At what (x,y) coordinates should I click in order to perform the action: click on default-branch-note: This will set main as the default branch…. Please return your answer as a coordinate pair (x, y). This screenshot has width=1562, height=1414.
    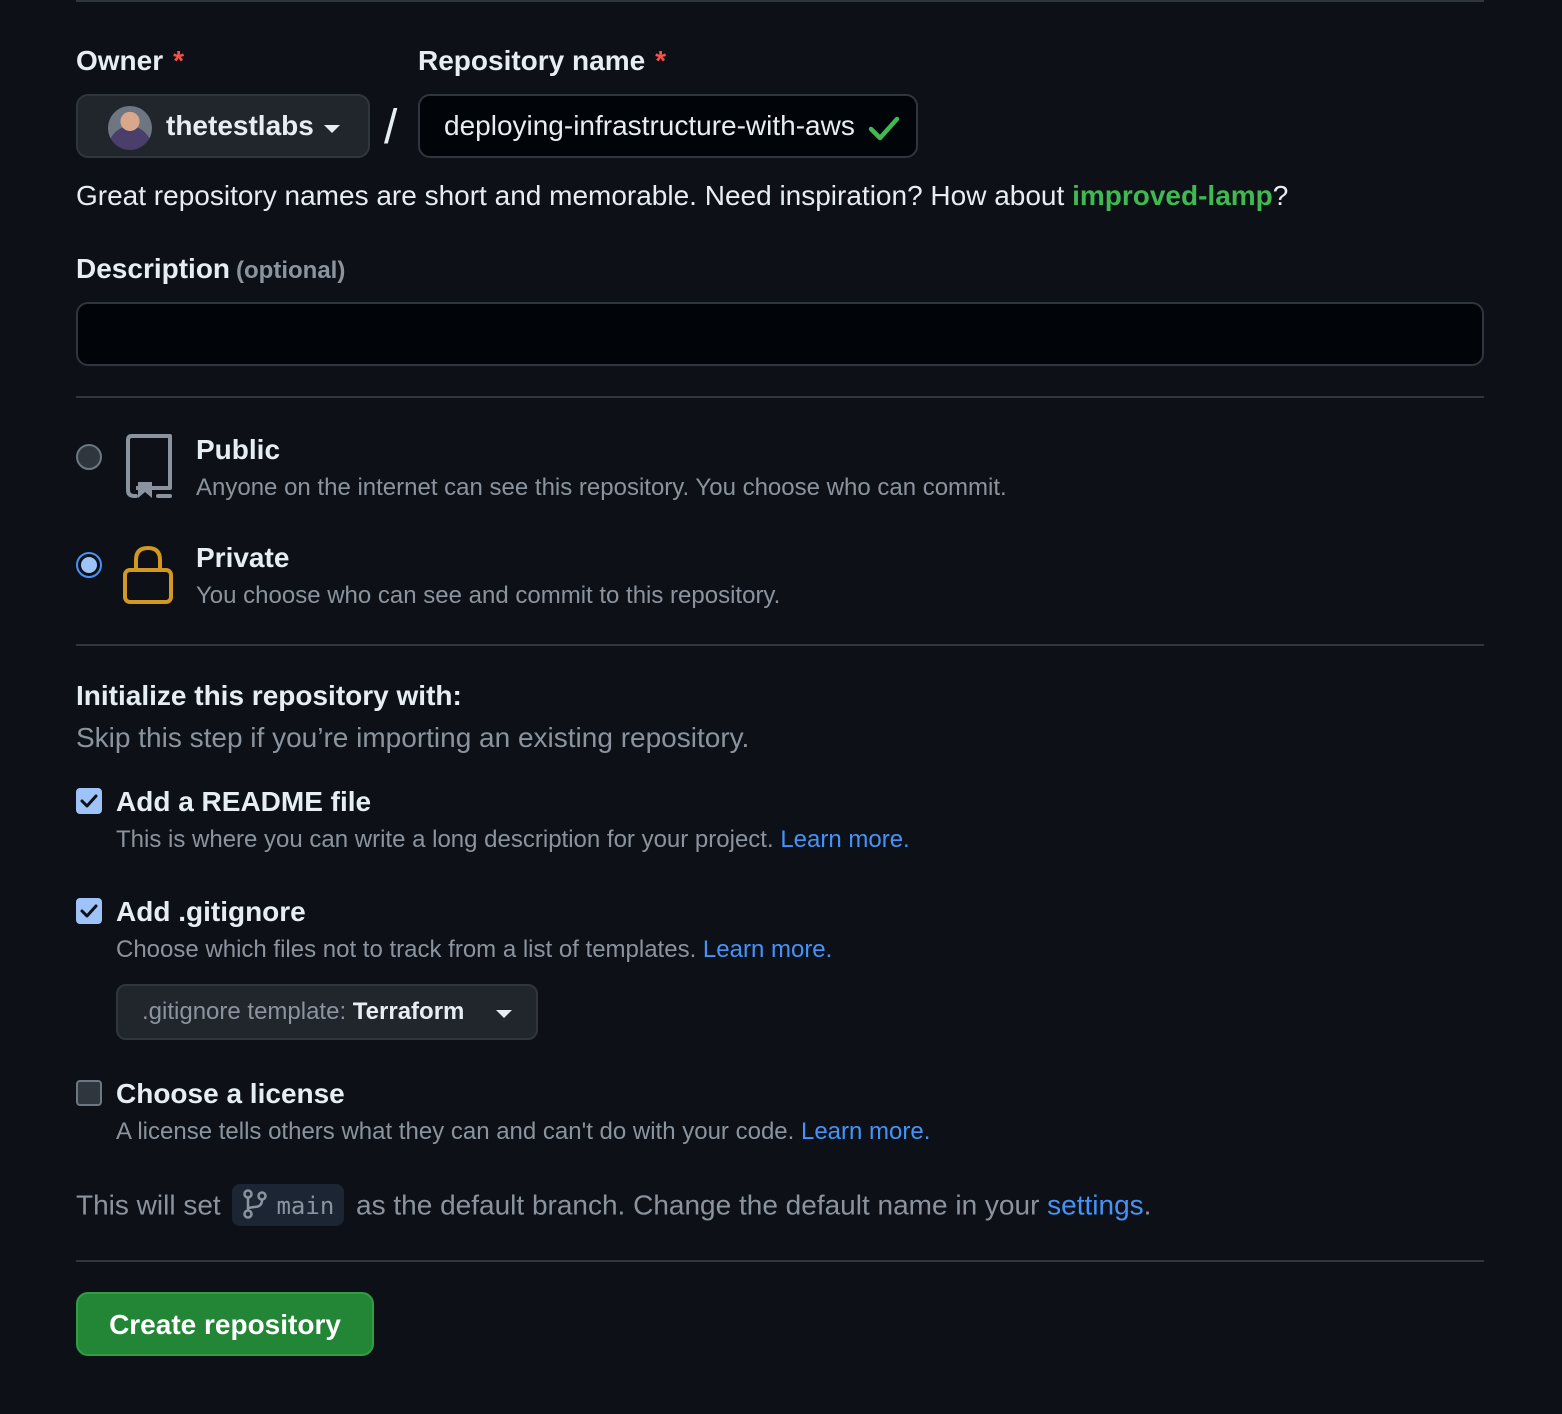
    Looking at the image, I should click on (614, 1206).